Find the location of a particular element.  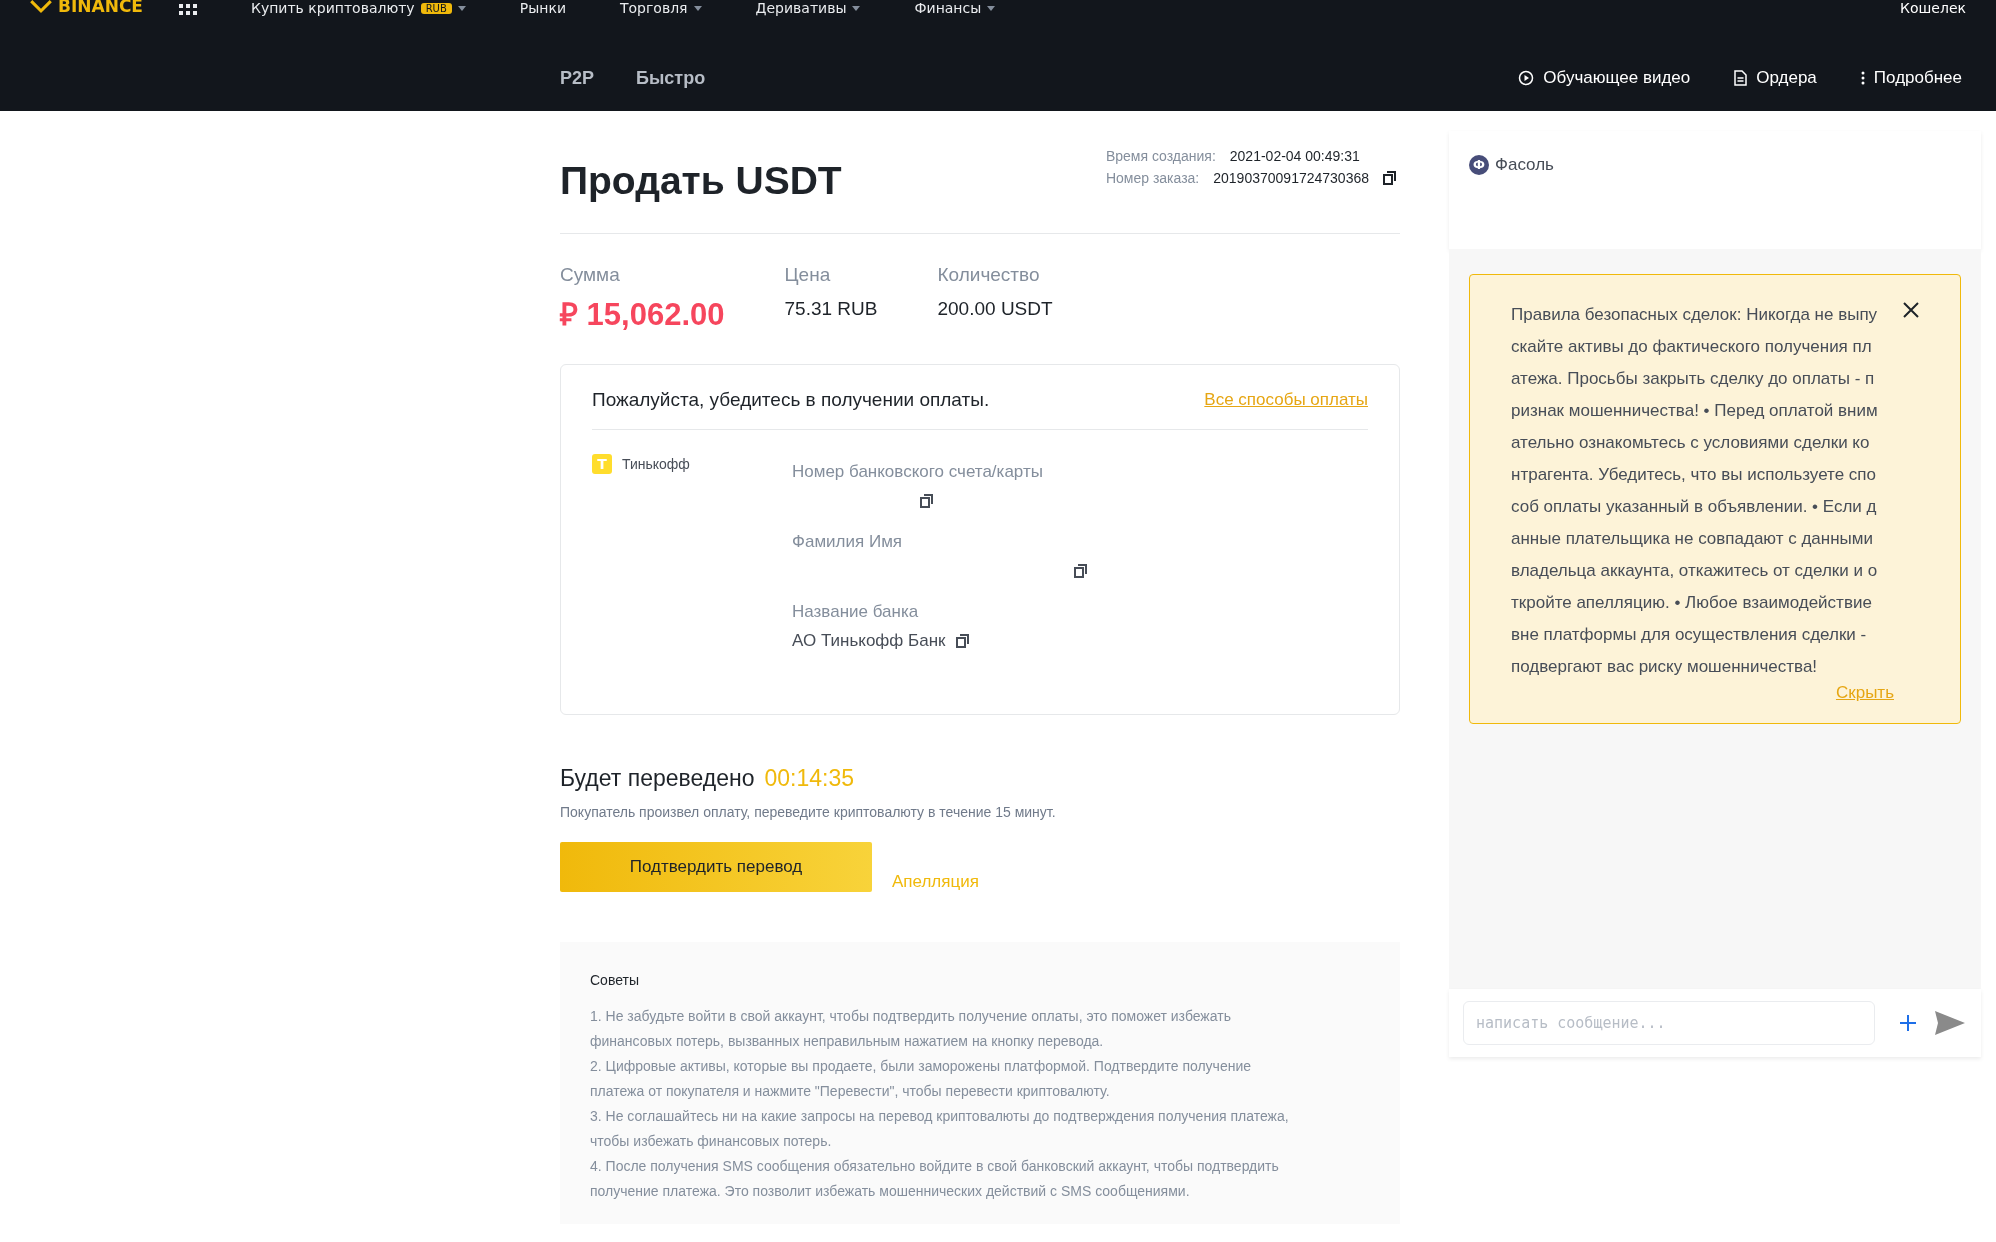

seller-name: Фасоль is located at coordinates (1524, 165).